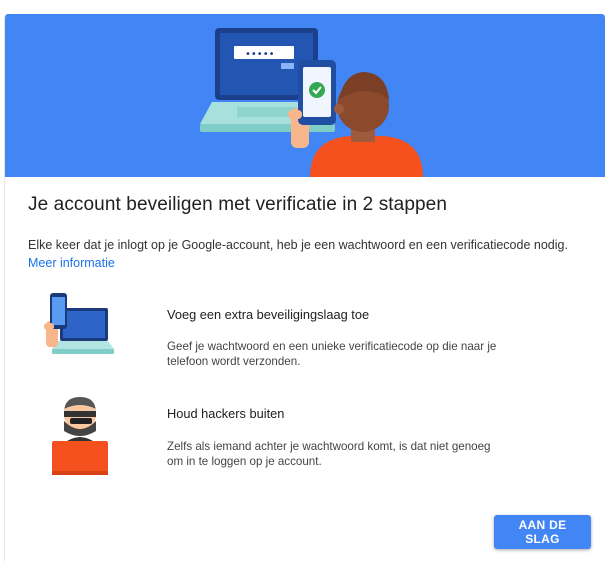  Describe the element at coordinates (268, 314) in the screenshot. I see `feature-title-extra-layer: Voeg een extra beveiligingslaag toe` at that location.